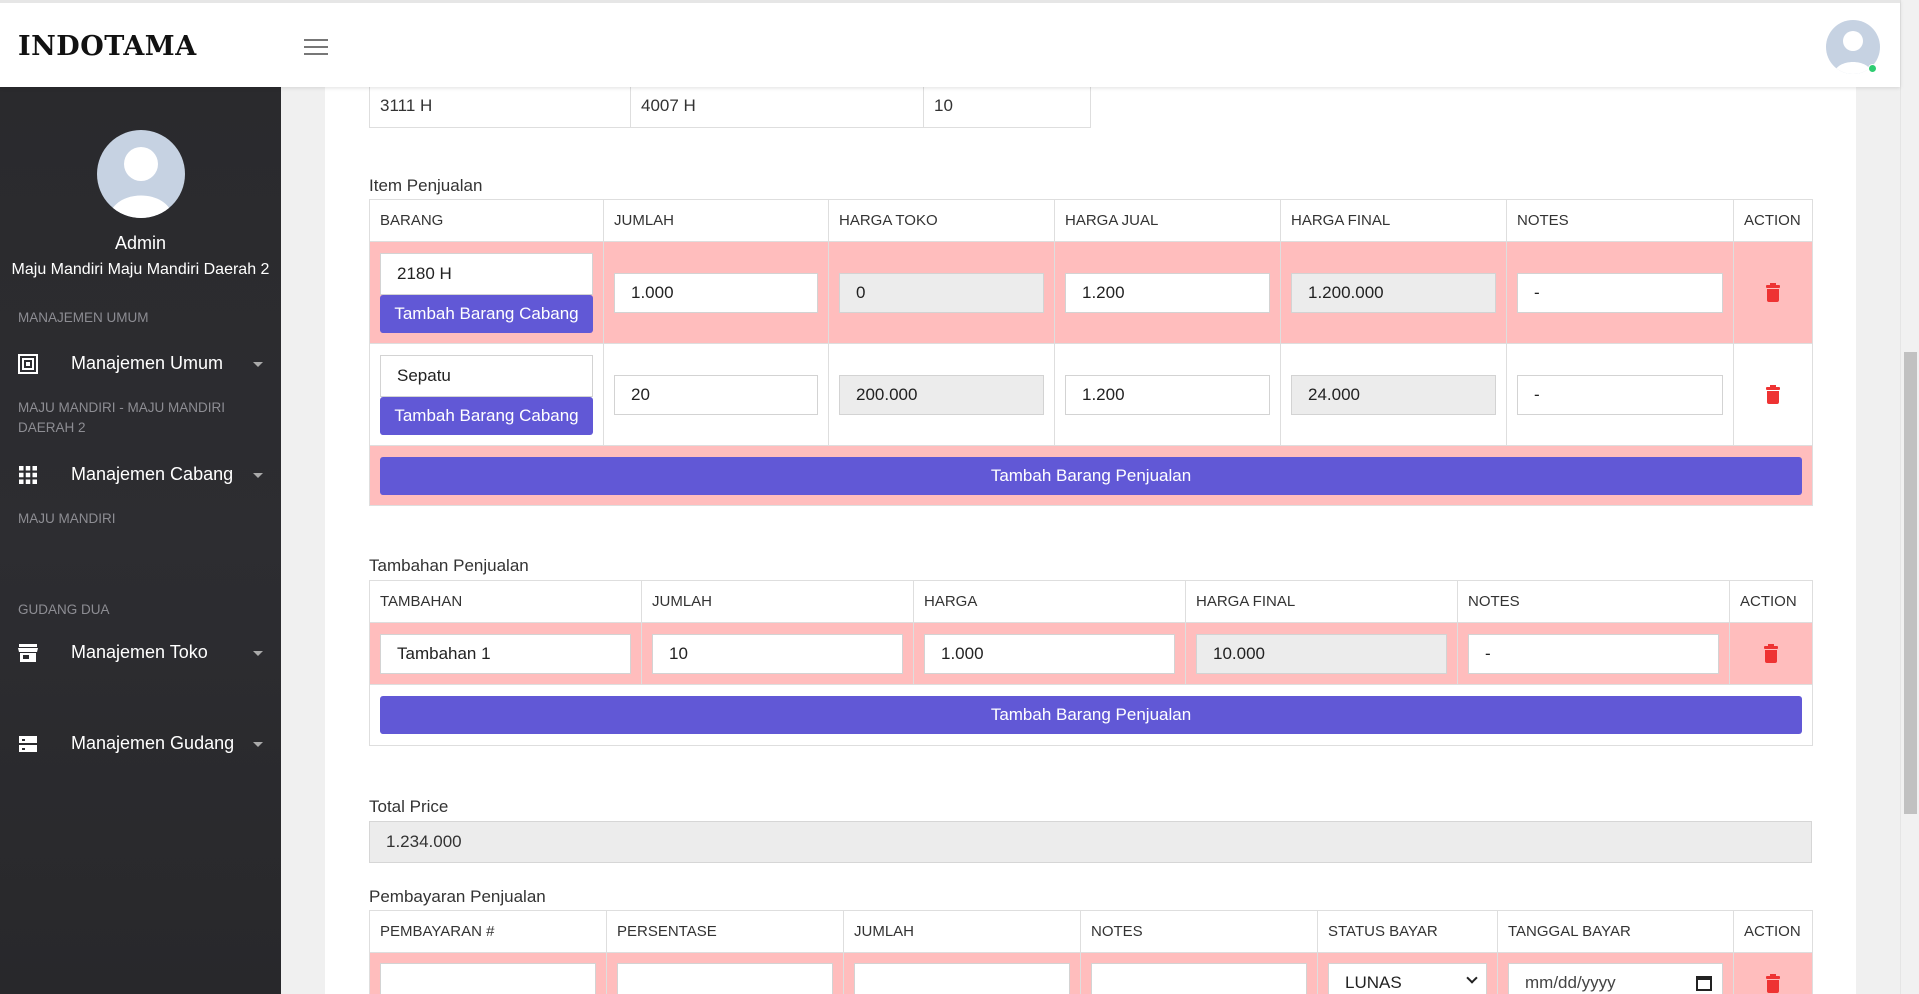 The height and width of the screenshot is (994, 1919). I want to click on column-header: TAMBAHAN, so click(505, 601).